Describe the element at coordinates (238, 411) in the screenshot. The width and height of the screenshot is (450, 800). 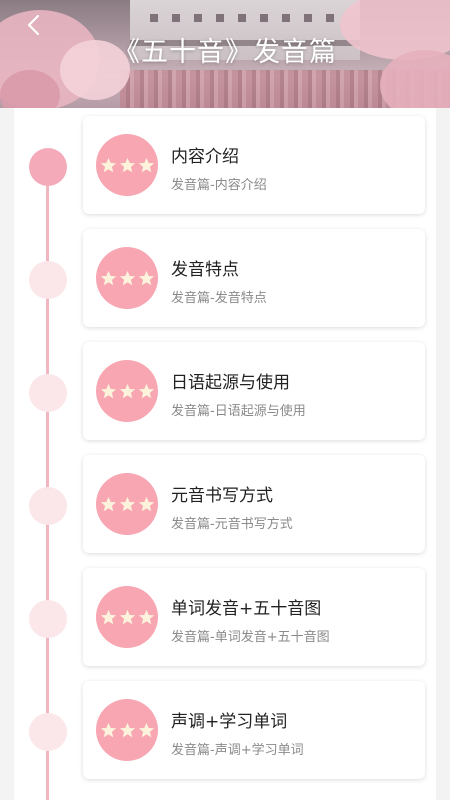
I see `lesson-subtitle: 发音篇-日语起源与使用` at that location.